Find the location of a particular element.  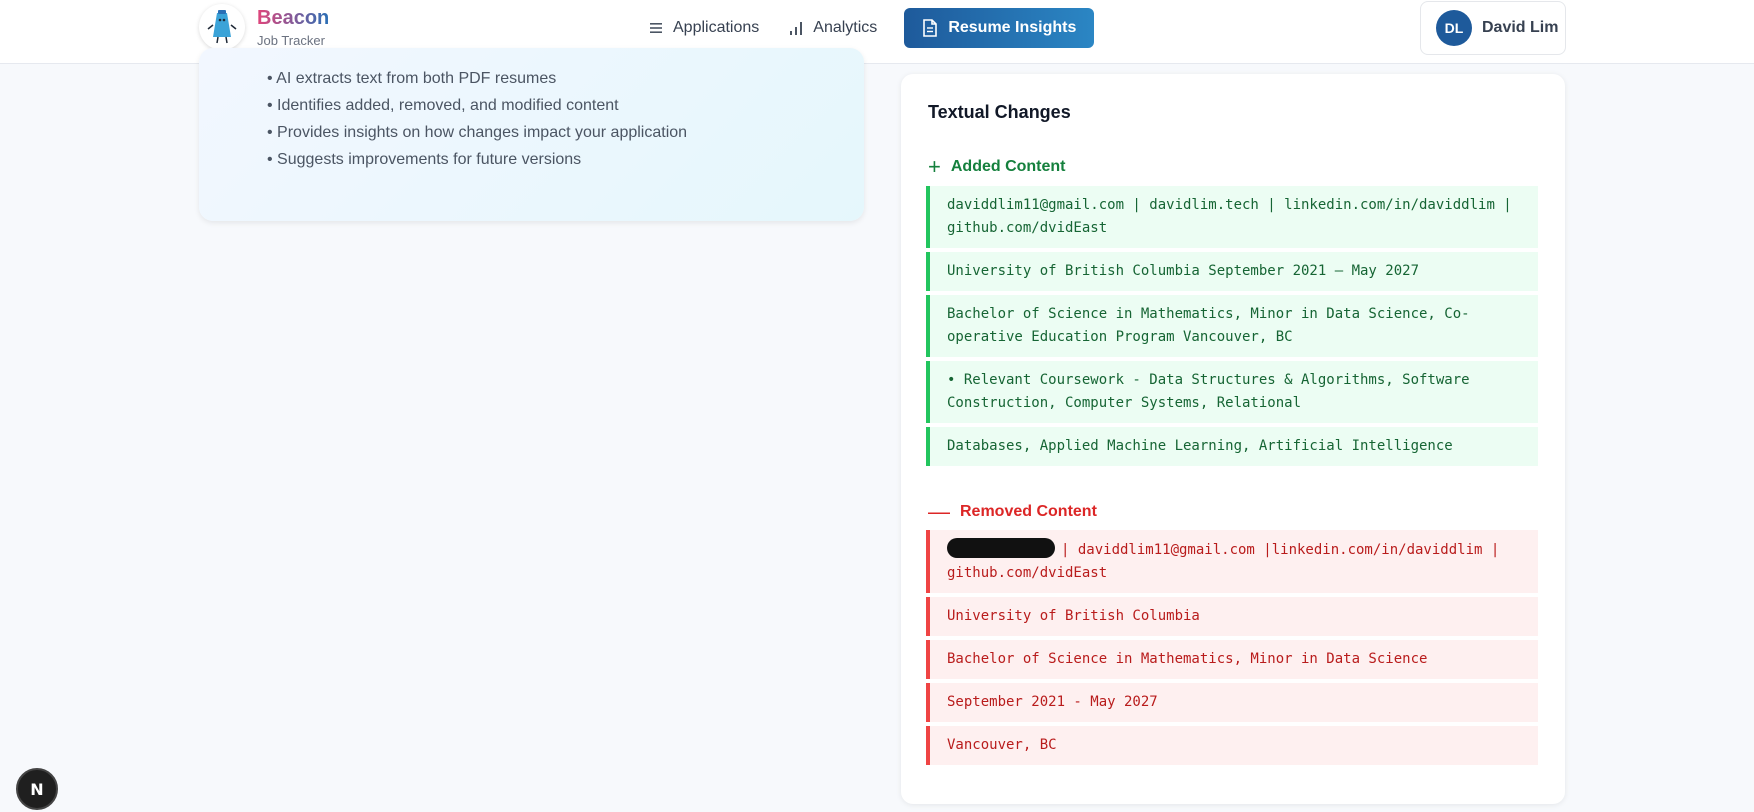

beacon-logo-icon is located at coordinates (222, 27).